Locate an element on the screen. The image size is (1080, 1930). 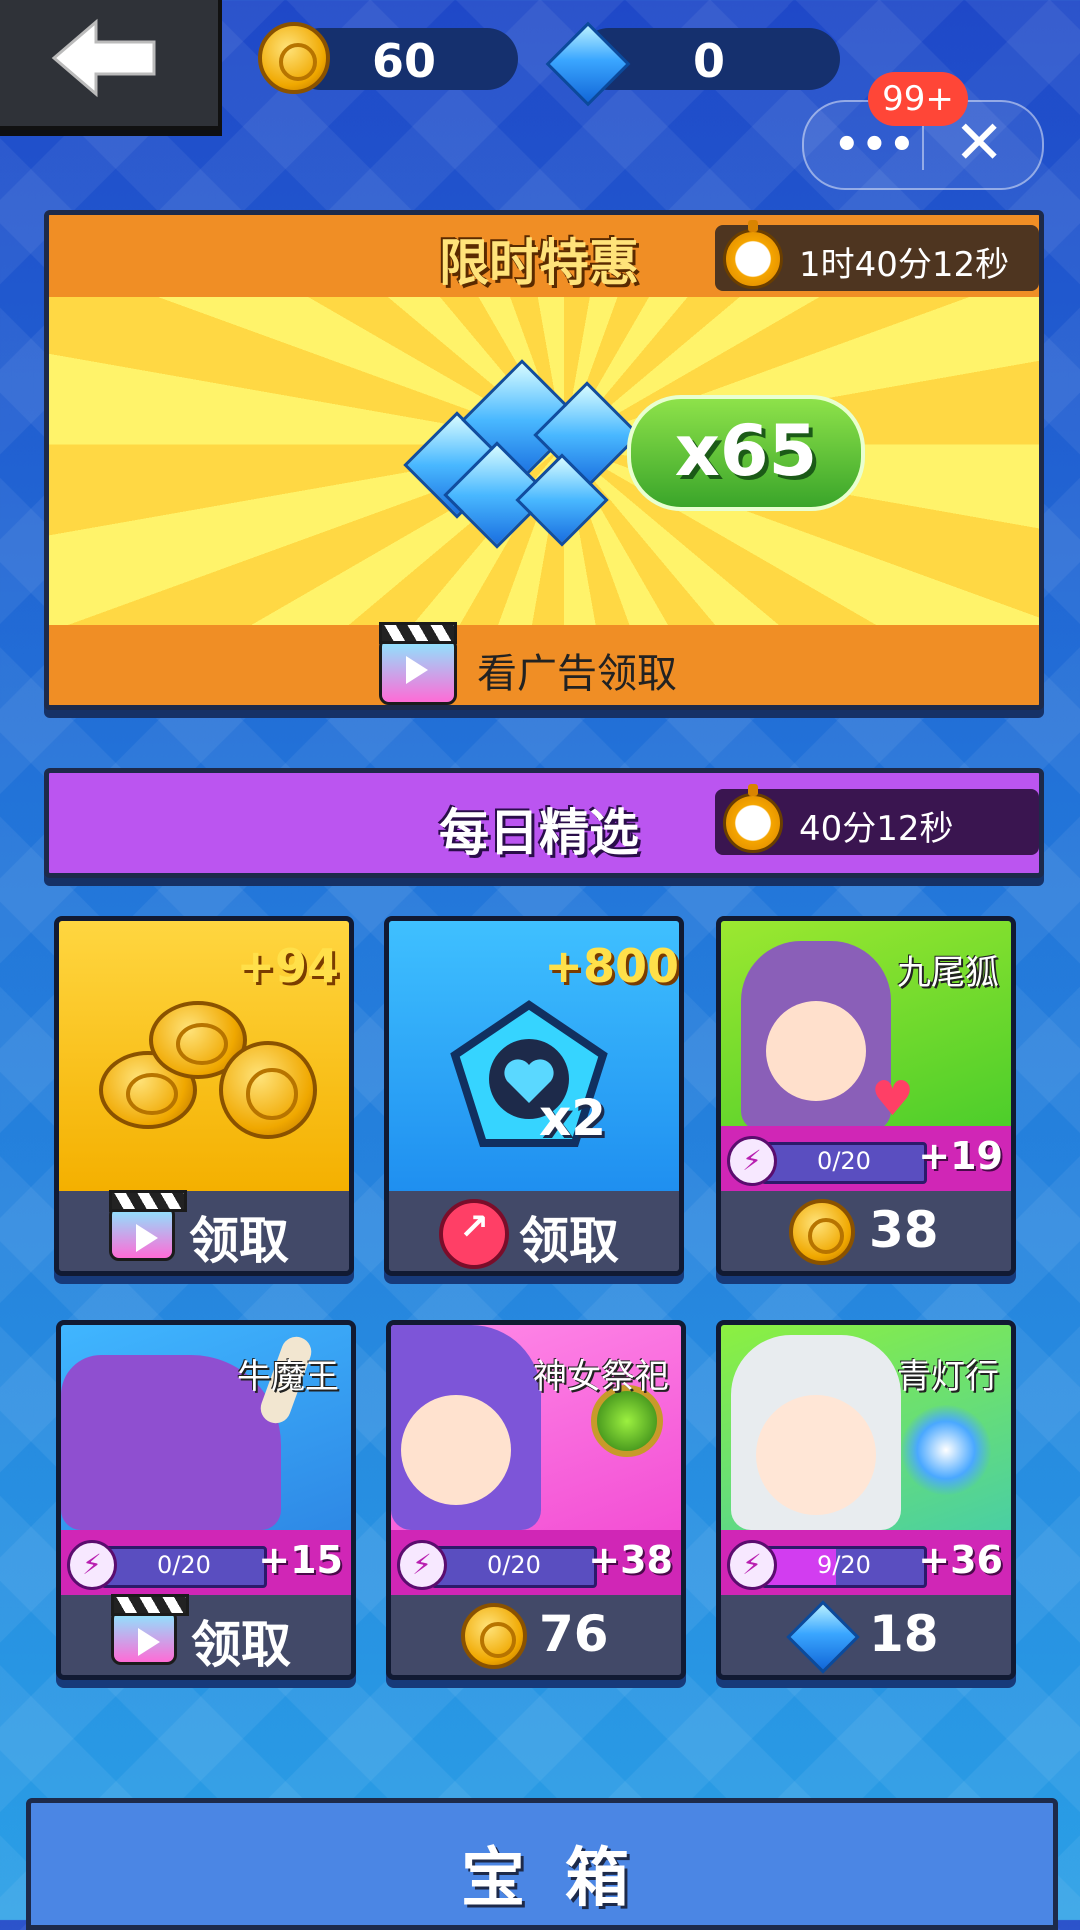
treasure-title: 宝箱 is located at coordinates (565, 1879).